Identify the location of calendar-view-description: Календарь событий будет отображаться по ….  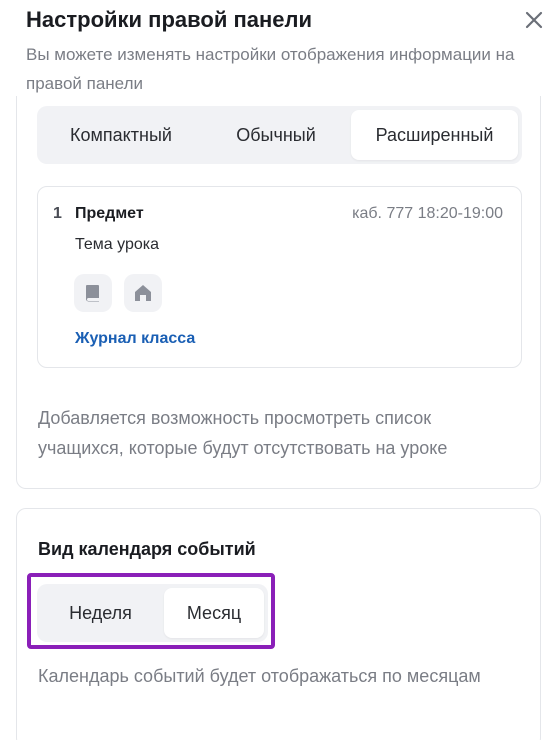
(259, 676).